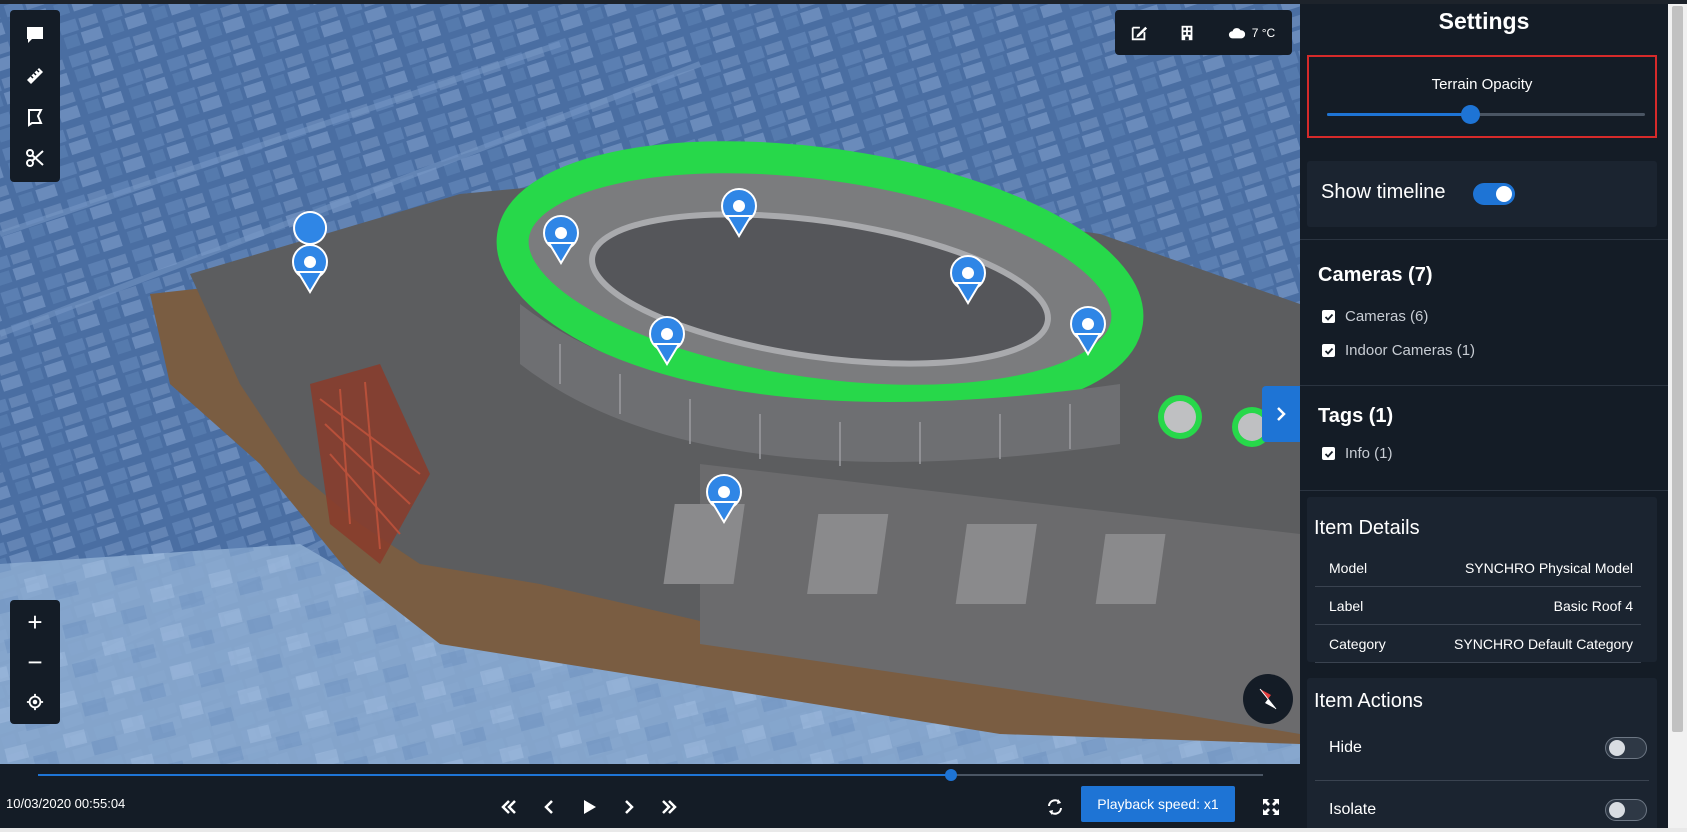 This screenshot has height=832, width=1687. I want to click on fullscreen-icon, so click(1271, 807).